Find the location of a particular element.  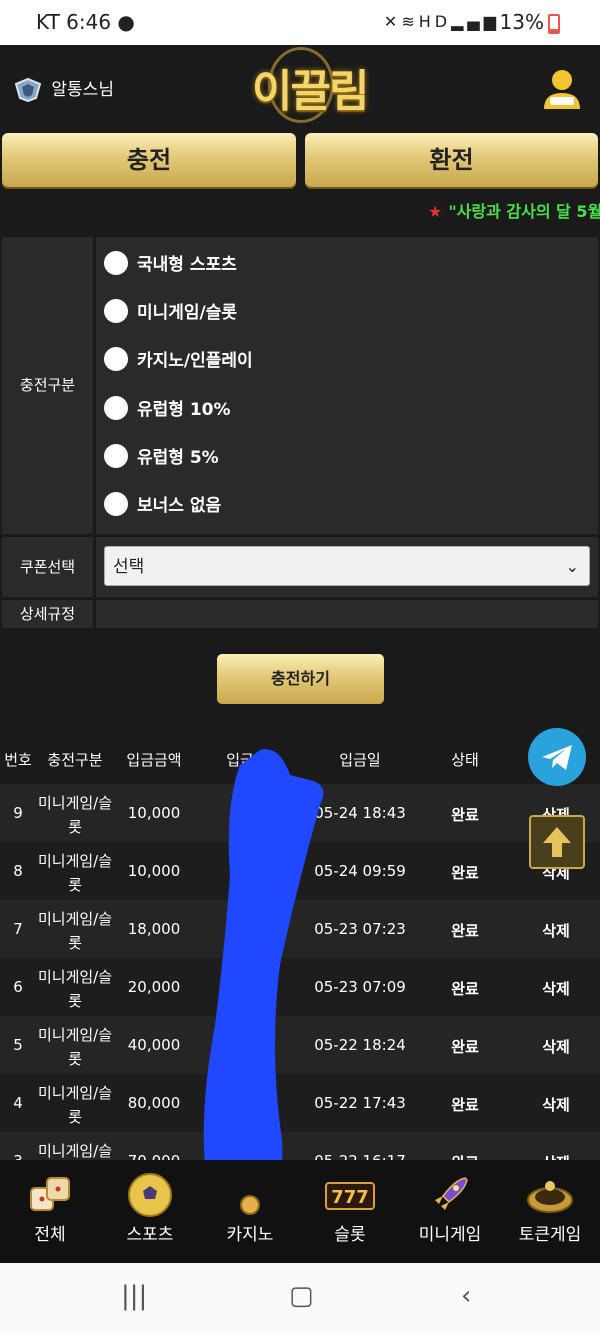

radio-option-no-bonus: 보너스 없음 is located at coordinates (162, 503).